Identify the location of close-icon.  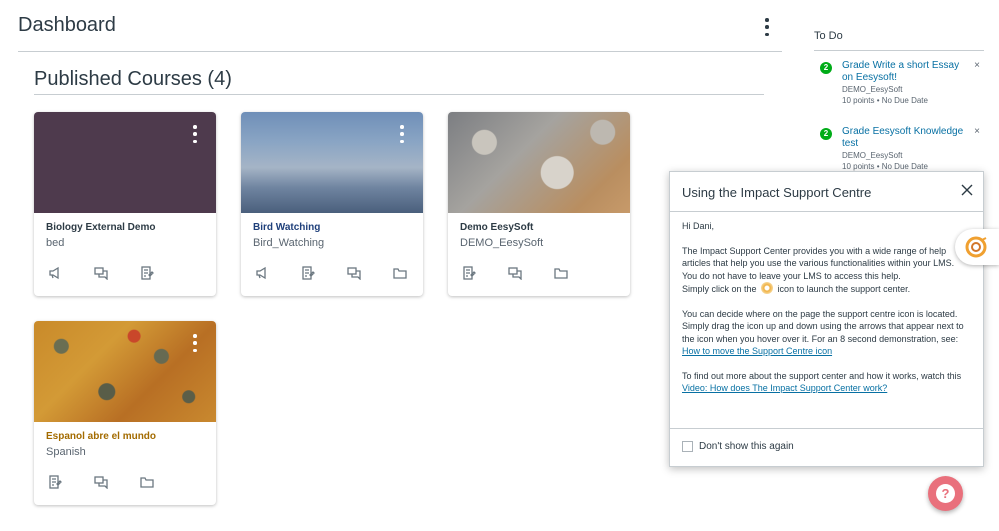
(967, 190).